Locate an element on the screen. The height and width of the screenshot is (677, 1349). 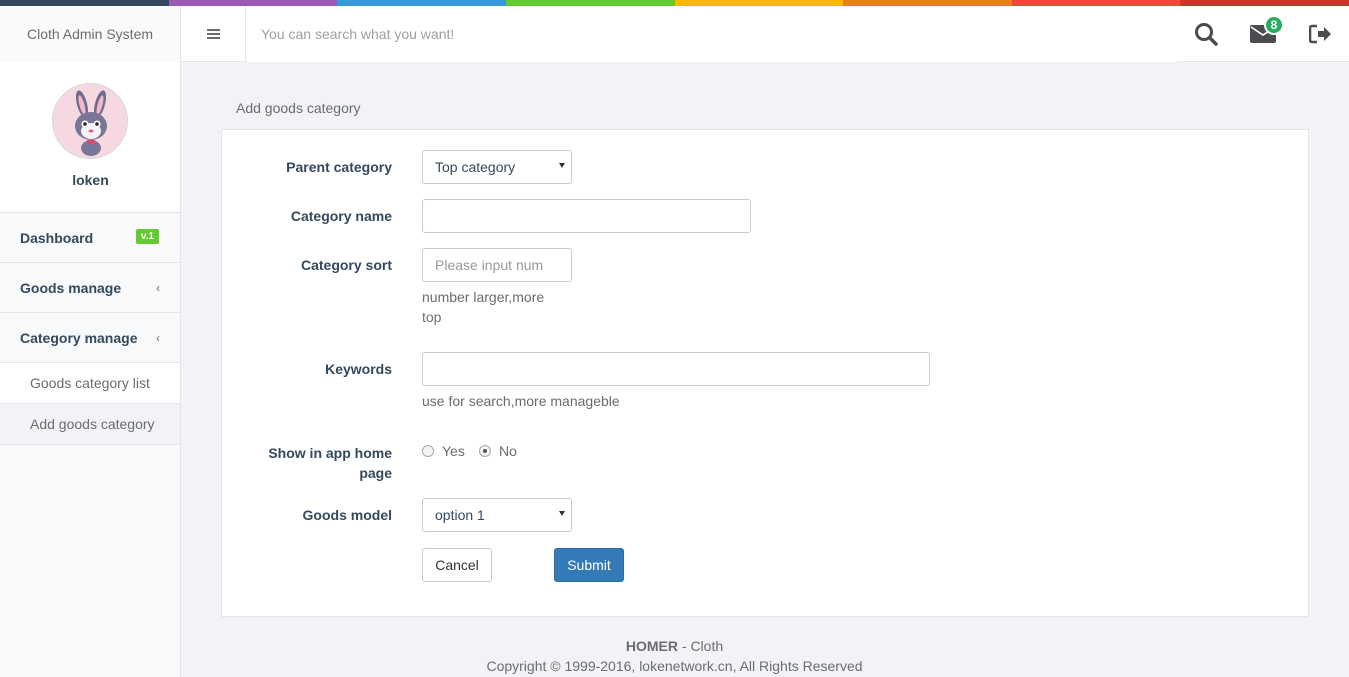
app-brand: Cloth Admin System is located at coordinates (90, 34).